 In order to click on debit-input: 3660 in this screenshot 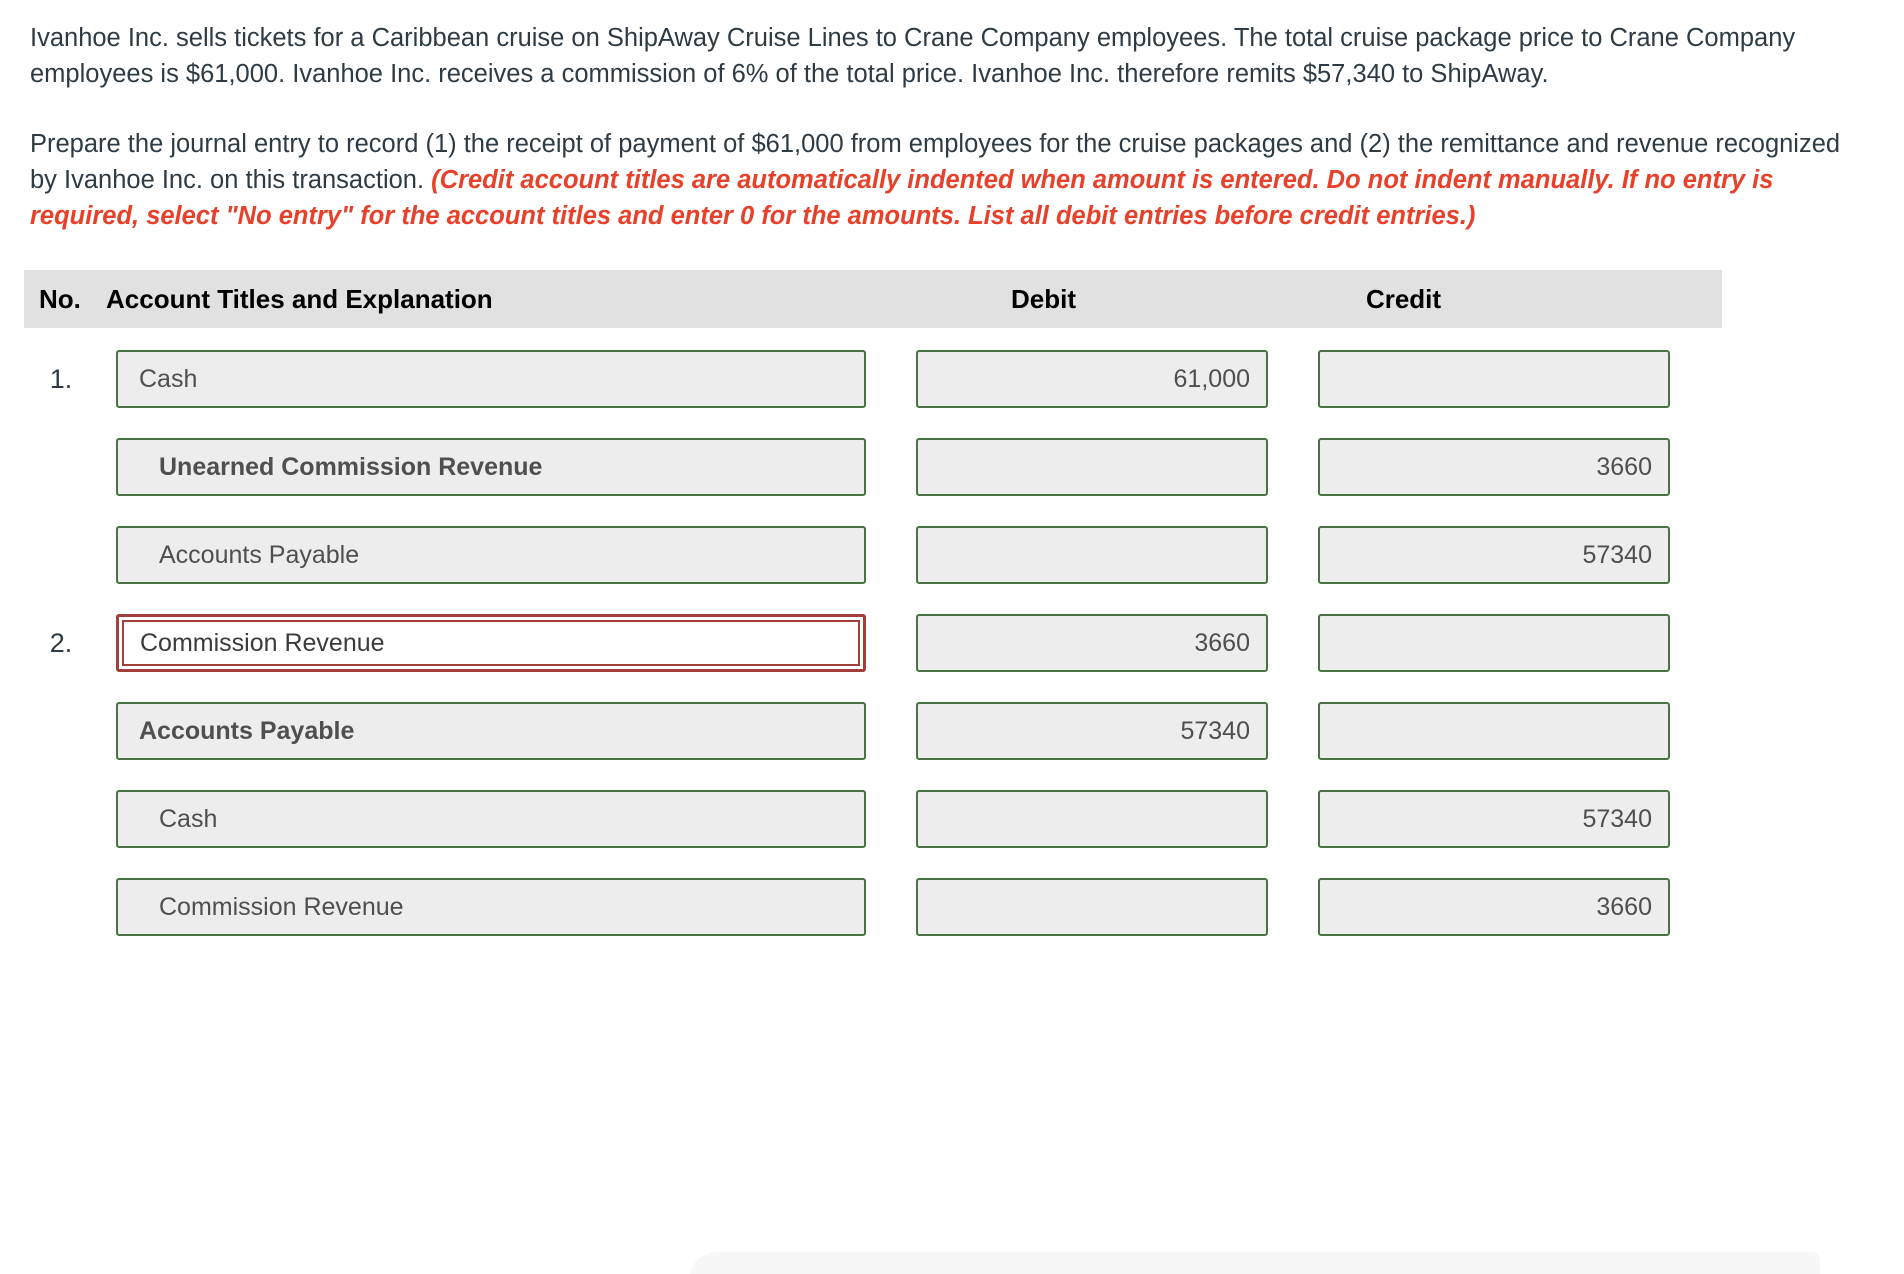, I will do `click(1092, 643)`.